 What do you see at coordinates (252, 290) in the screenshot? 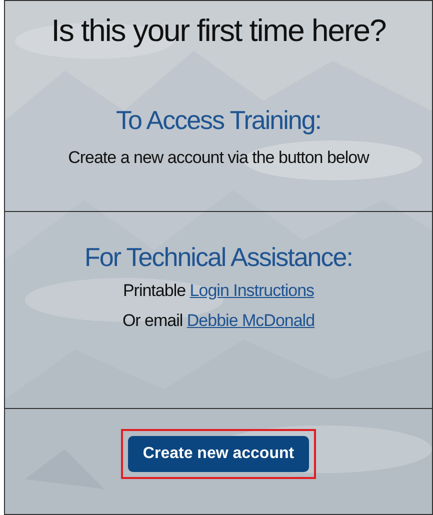
I see `text-link: Login Instructions` at bounding box center [252, 290].